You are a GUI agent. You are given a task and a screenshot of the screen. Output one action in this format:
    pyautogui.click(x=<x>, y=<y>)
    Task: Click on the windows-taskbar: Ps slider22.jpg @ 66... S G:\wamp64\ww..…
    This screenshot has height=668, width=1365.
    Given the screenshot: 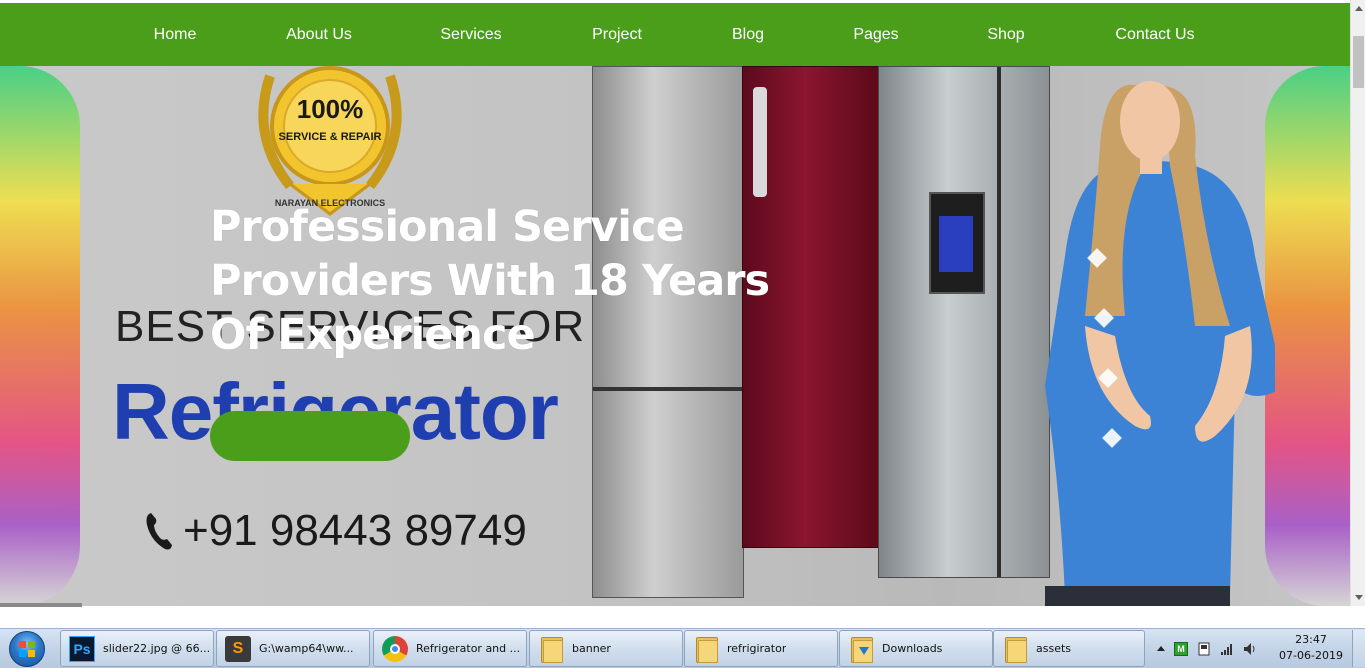 What is the action you would take?
    pyautogui.click(x=682, y=648)
    